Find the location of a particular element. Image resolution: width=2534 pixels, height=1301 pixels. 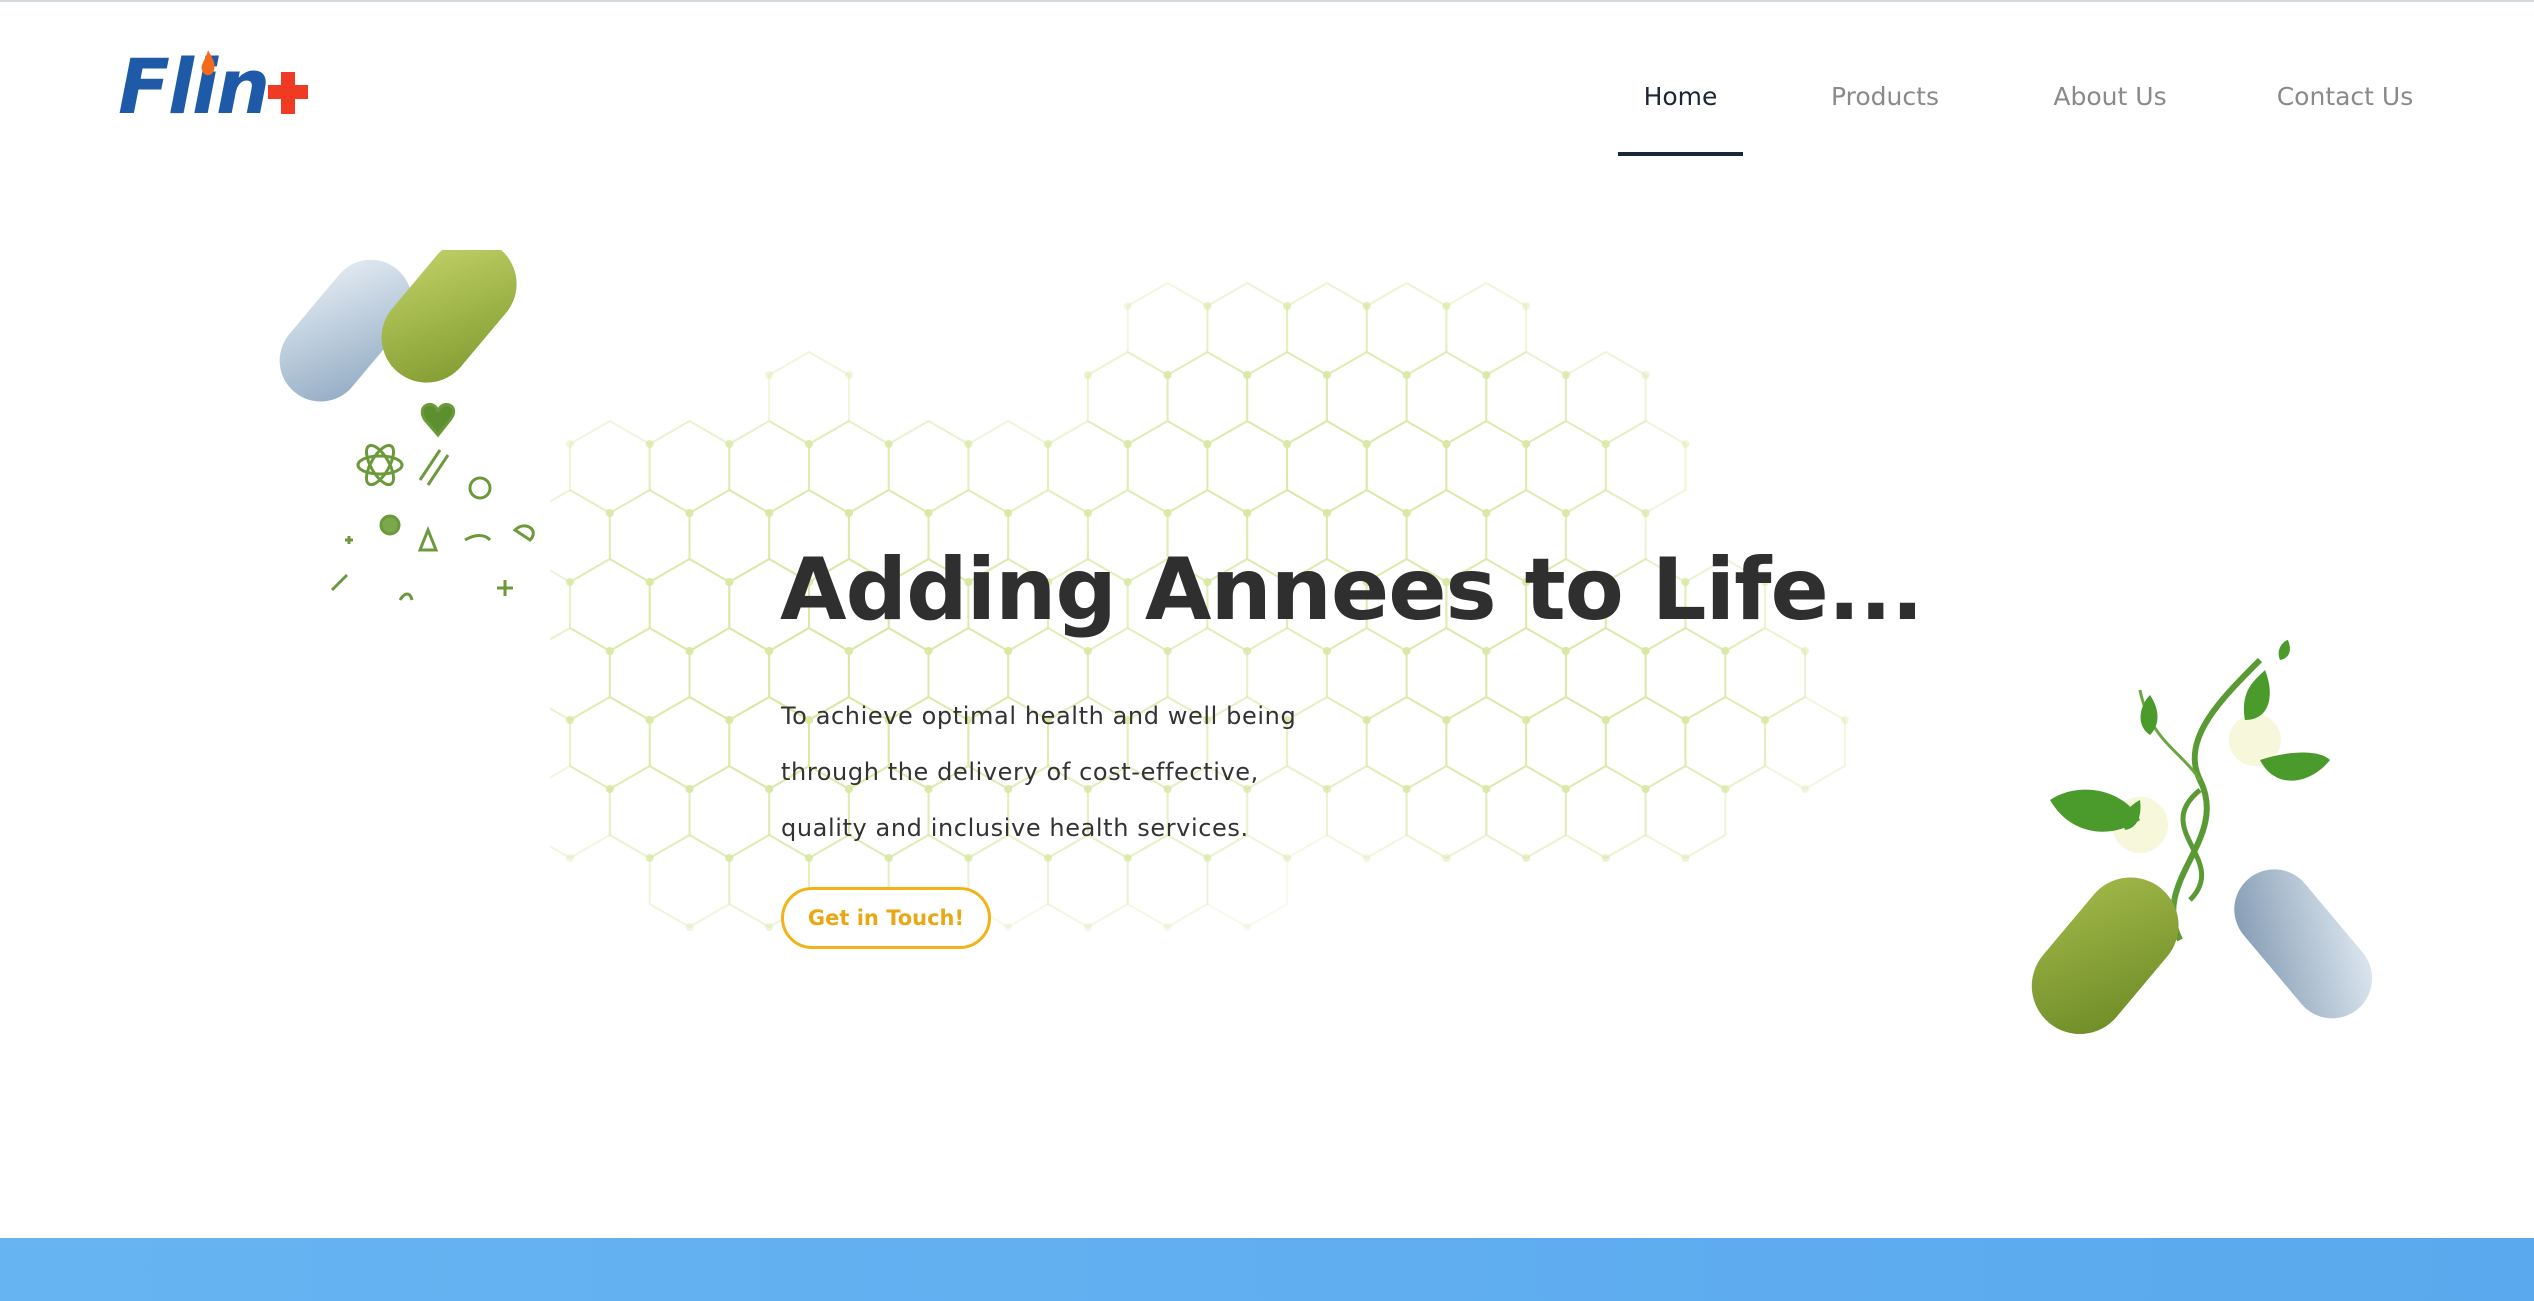

top-border is located at coordinates (1267, 1).